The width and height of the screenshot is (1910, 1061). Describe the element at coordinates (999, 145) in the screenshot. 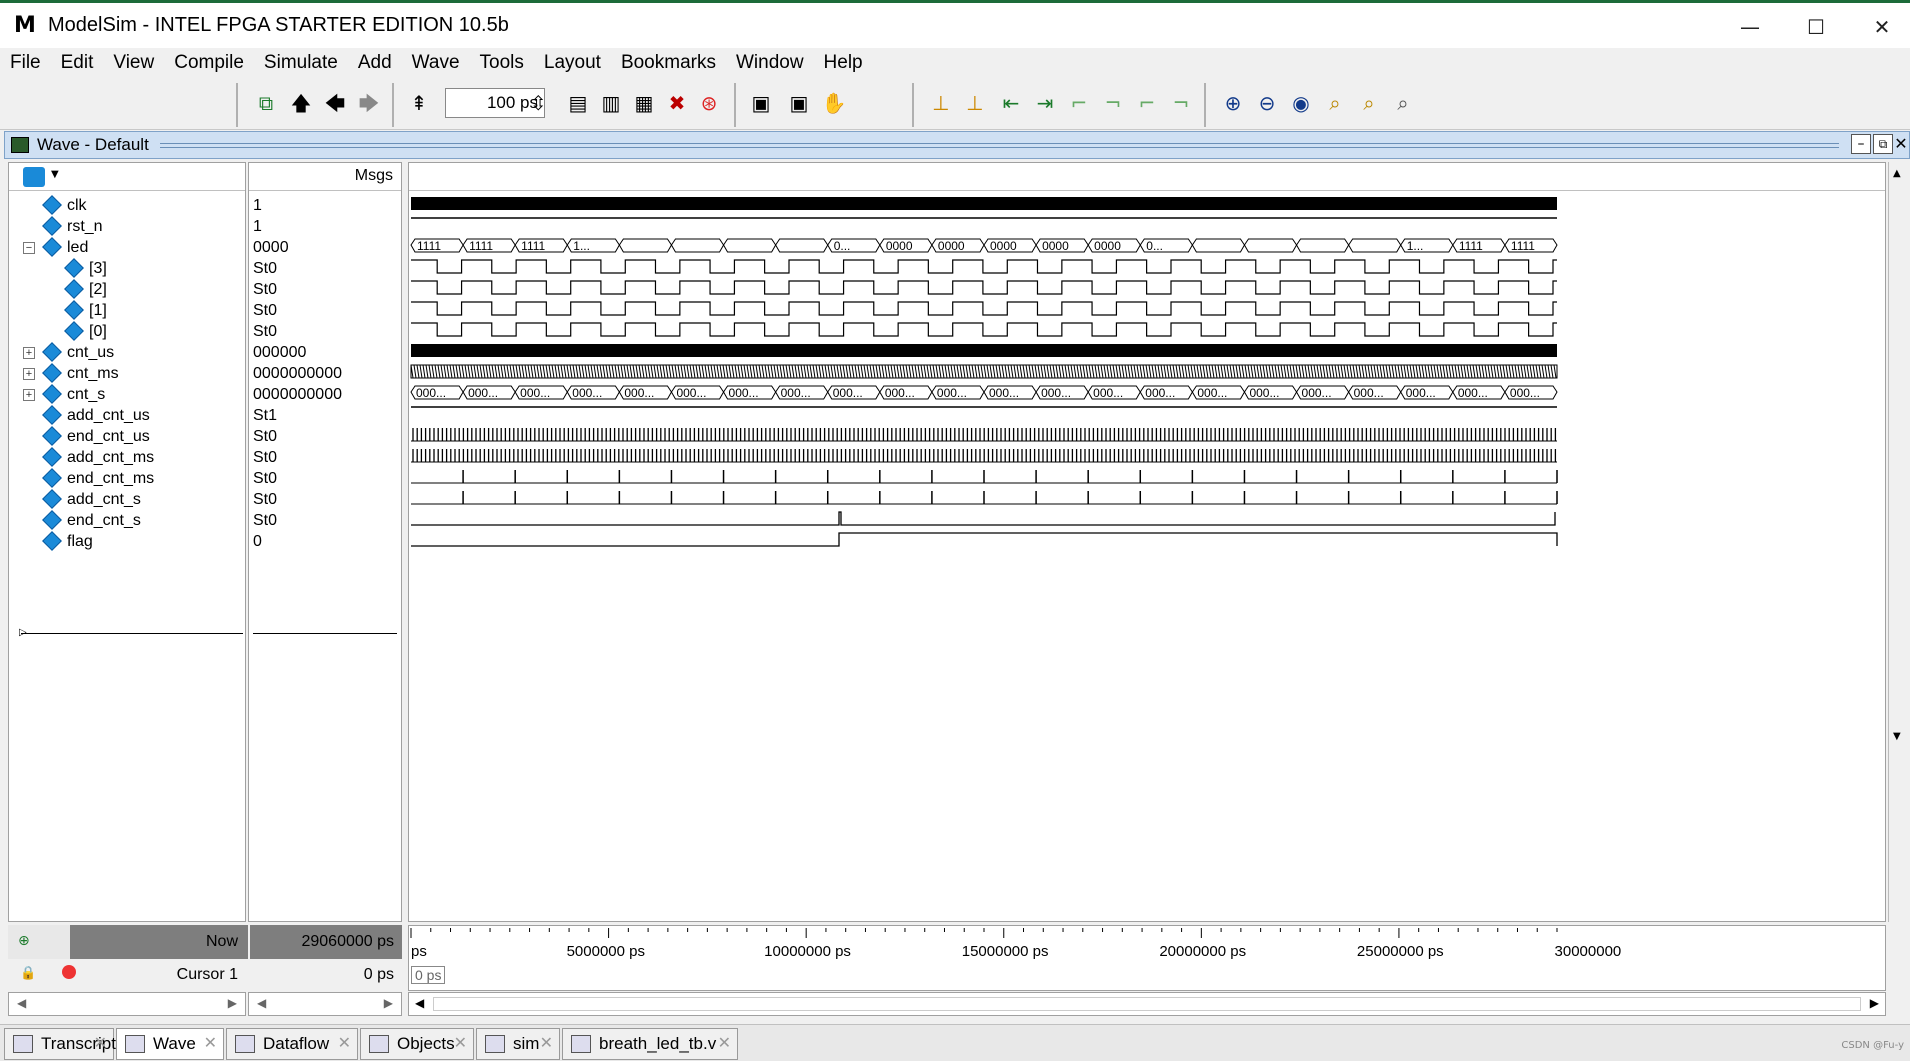

I see `panel-grip` at that location.